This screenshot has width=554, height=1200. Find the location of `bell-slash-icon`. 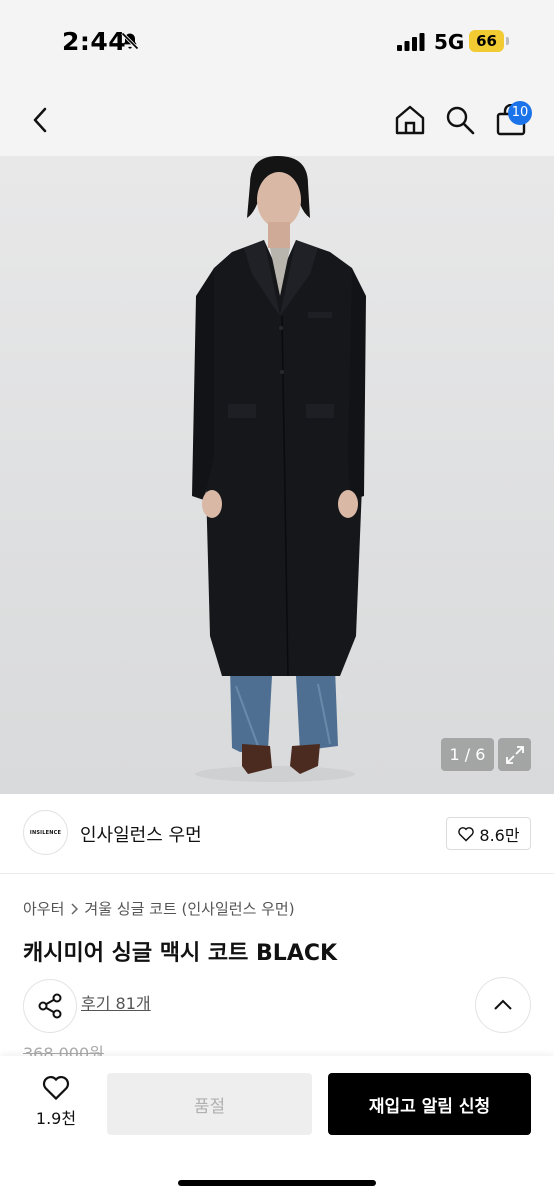

bell-slash-icon is located at coordinates (130, 41).